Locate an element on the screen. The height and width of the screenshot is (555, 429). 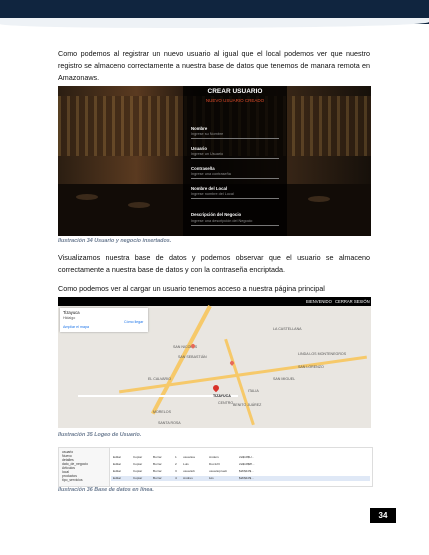
page-number: 34 is located at coordinates (383, 515).